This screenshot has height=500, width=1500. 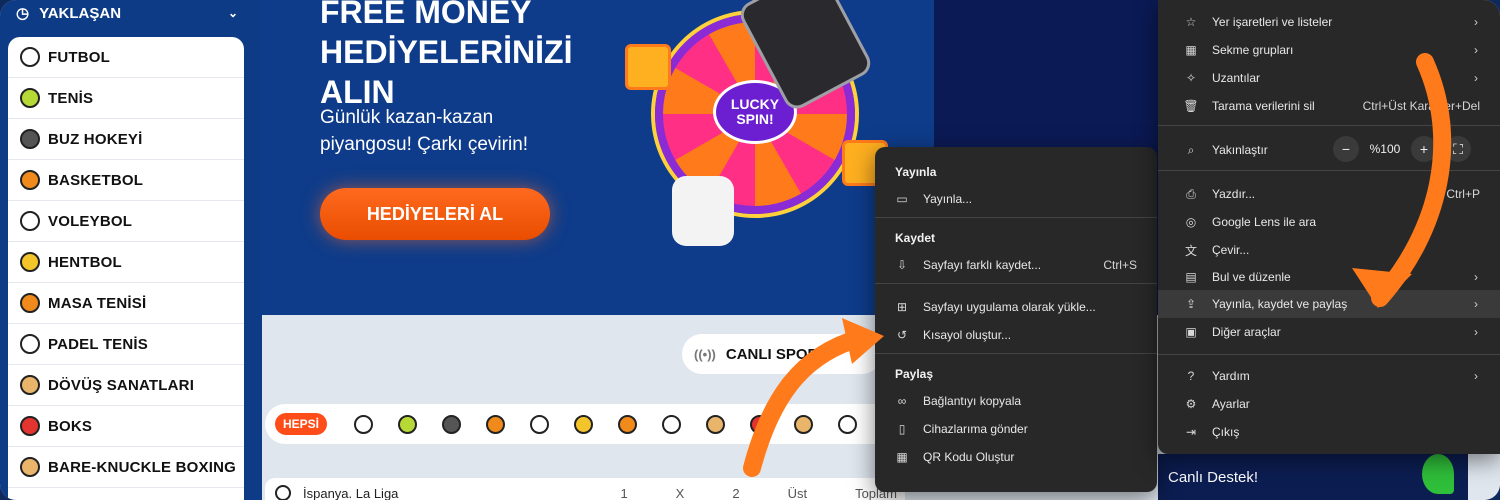 What do you see at coordinates (495, 424) in the screenshot?
I see `filter-basketball-button` at bounding box center [495, 424].